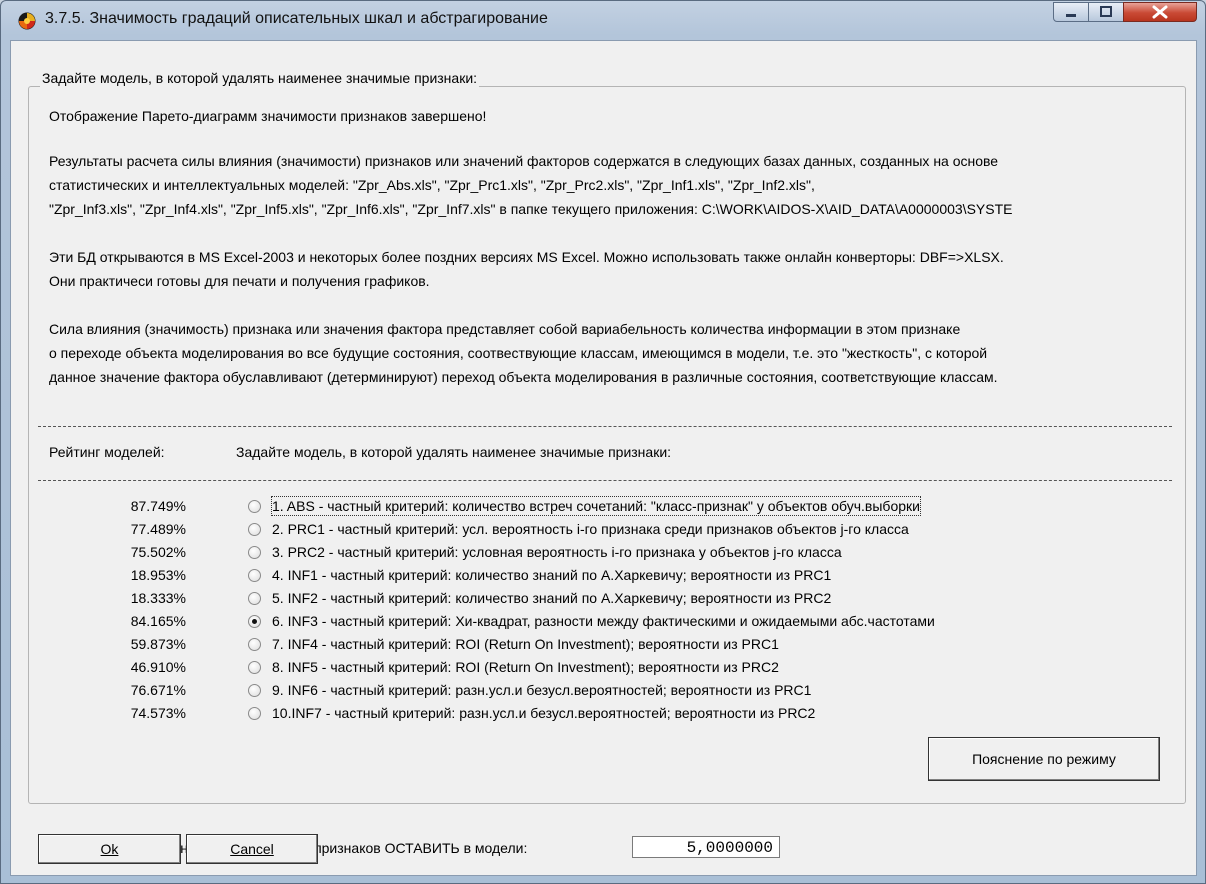 The height and width of the screenshot is (884, 1206). I want to click on model-rating: 76.671%, so click(158, 690).